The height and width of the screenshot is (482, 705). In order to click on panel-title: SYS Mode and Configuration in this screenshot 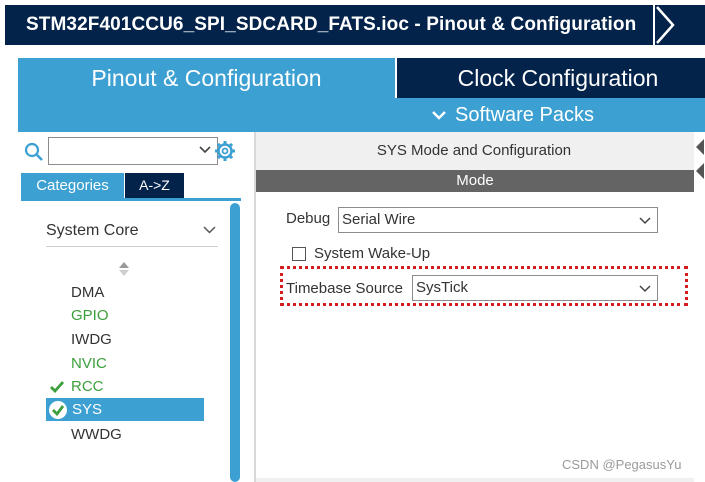, I will do `click(474, 150)`.